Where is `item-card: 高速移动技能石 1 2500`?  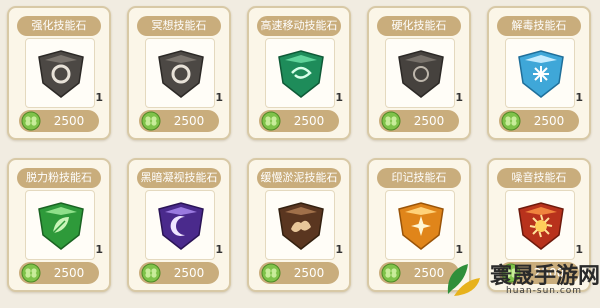 item-card: 高速移动技能石 1 2500 is located at coordinates (299, 73).